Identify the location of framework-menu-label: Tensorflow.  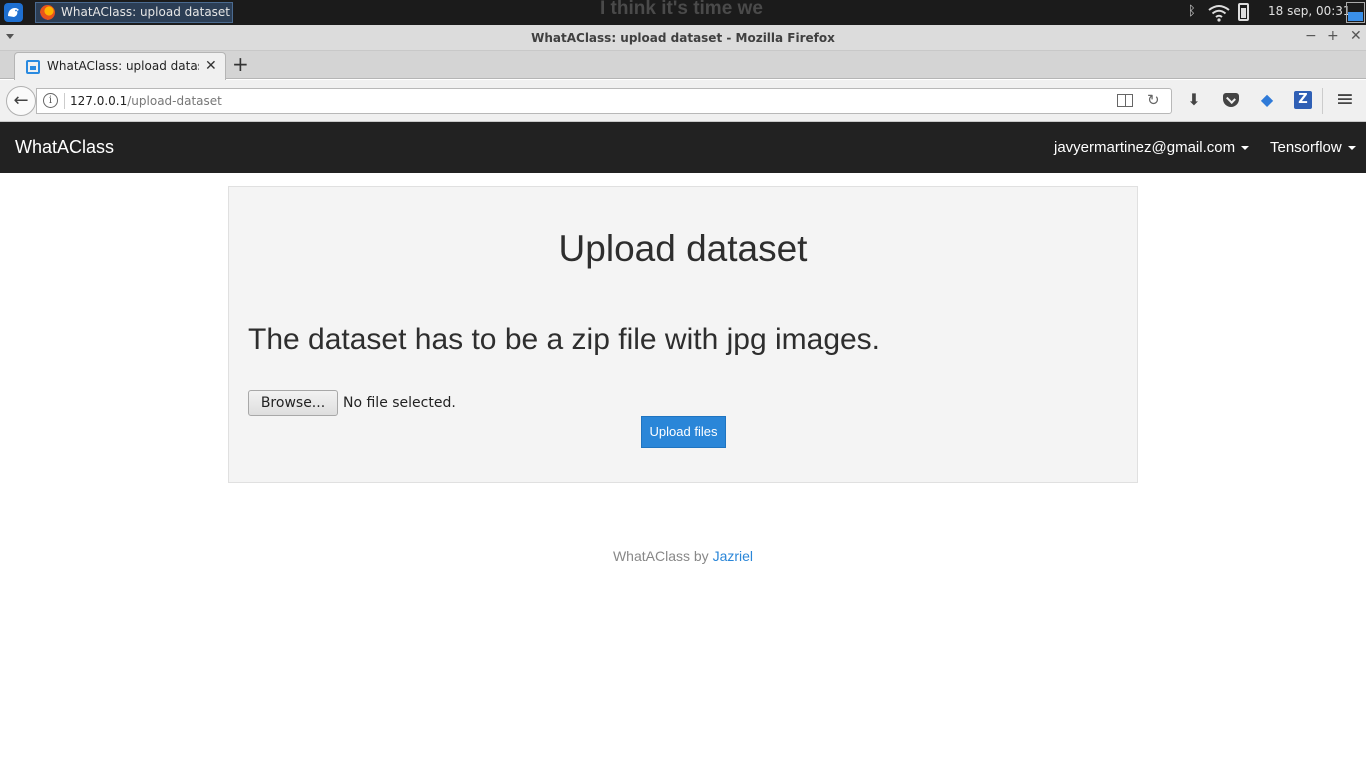
(1306, 147).